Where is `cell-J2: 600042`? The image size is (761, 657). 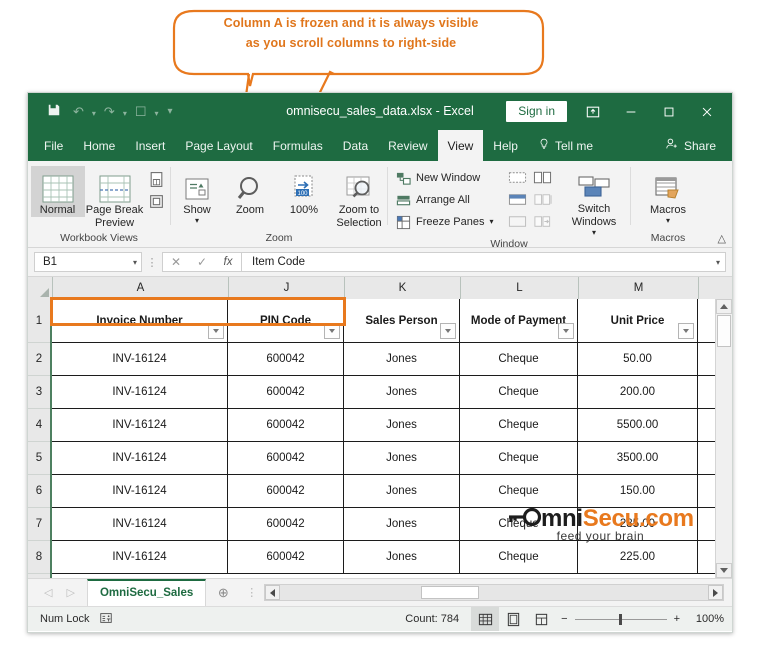 cell-J2: 600042 is located at coordinates (286, 359).